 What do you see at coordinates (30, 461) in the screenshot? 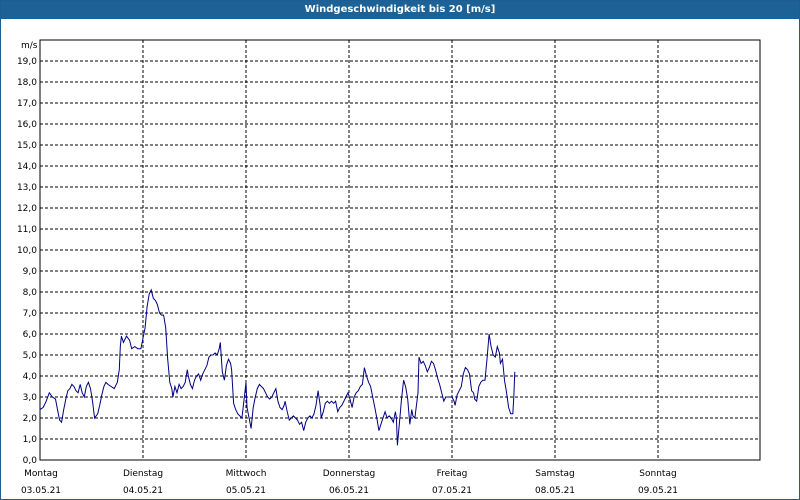
I see `y-tick-label: 0,0` at bounding box center [30, 461].